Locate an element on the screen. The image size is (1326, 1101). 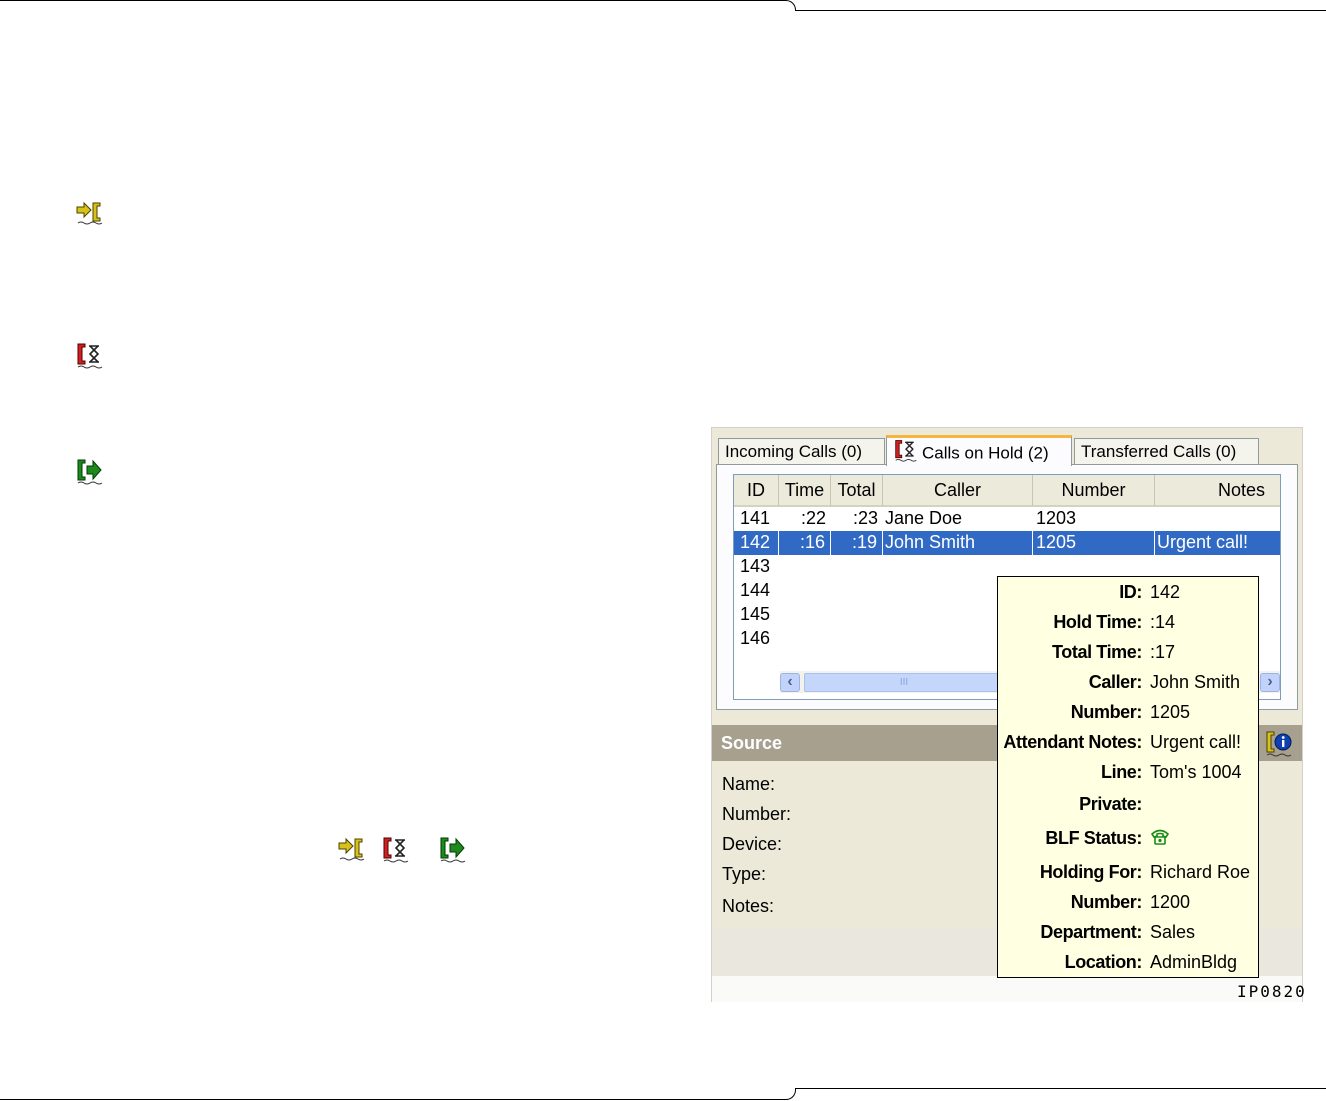
page-rule-top is located at coordinates (1060, 10).